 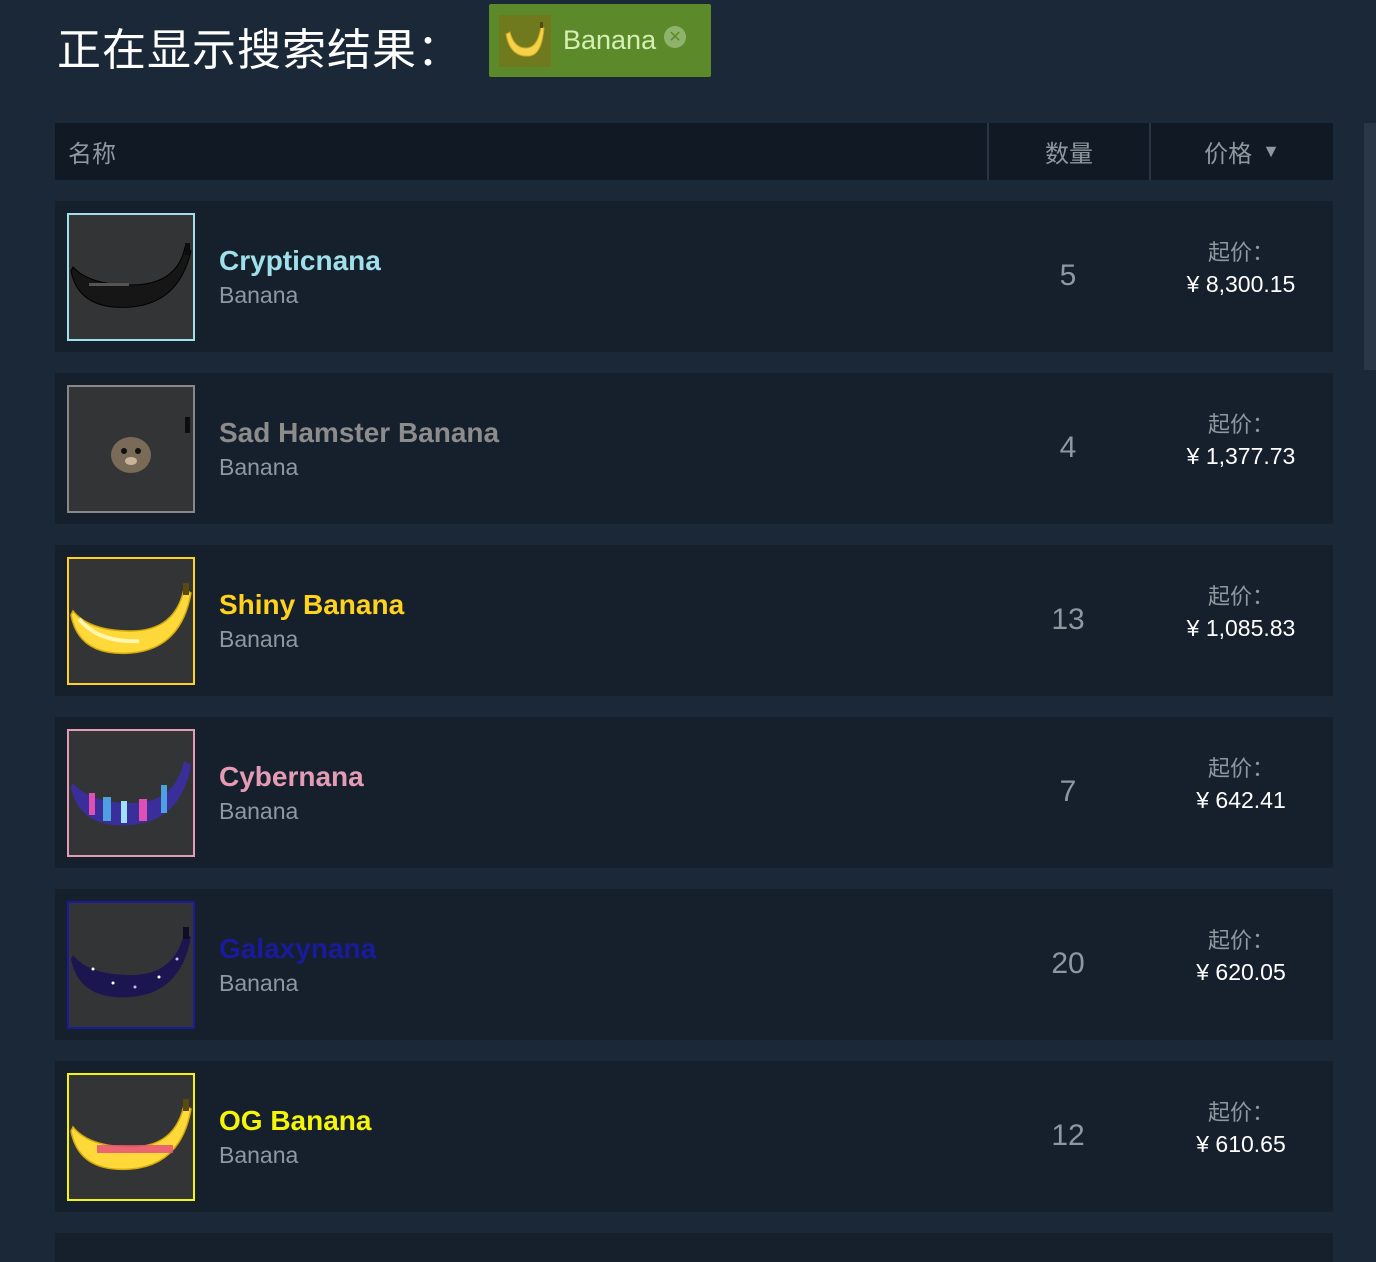 I want to click on price-value: ¥ 1,085.83, so click(x=1241, y=628).